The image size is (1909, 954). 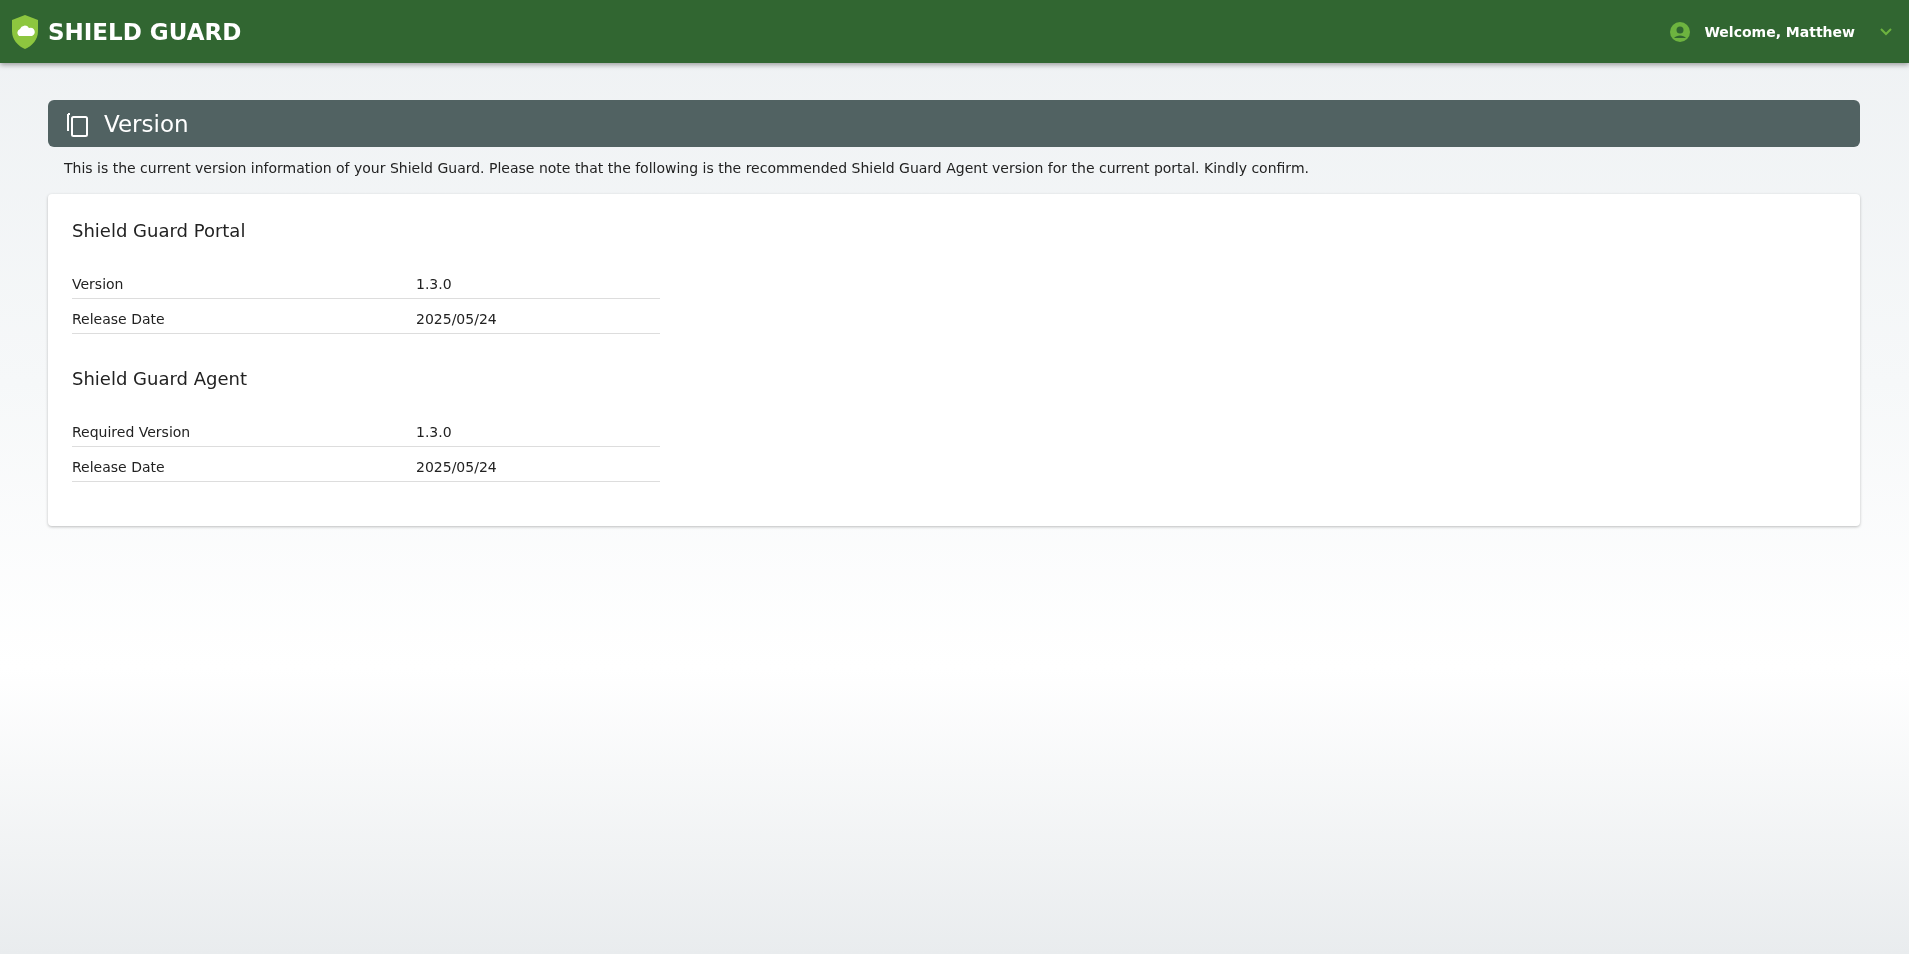 What do you see at coordinates (98, 285) in the screenshot?
I see `info-label: Version` at bounding box center [98, 285].